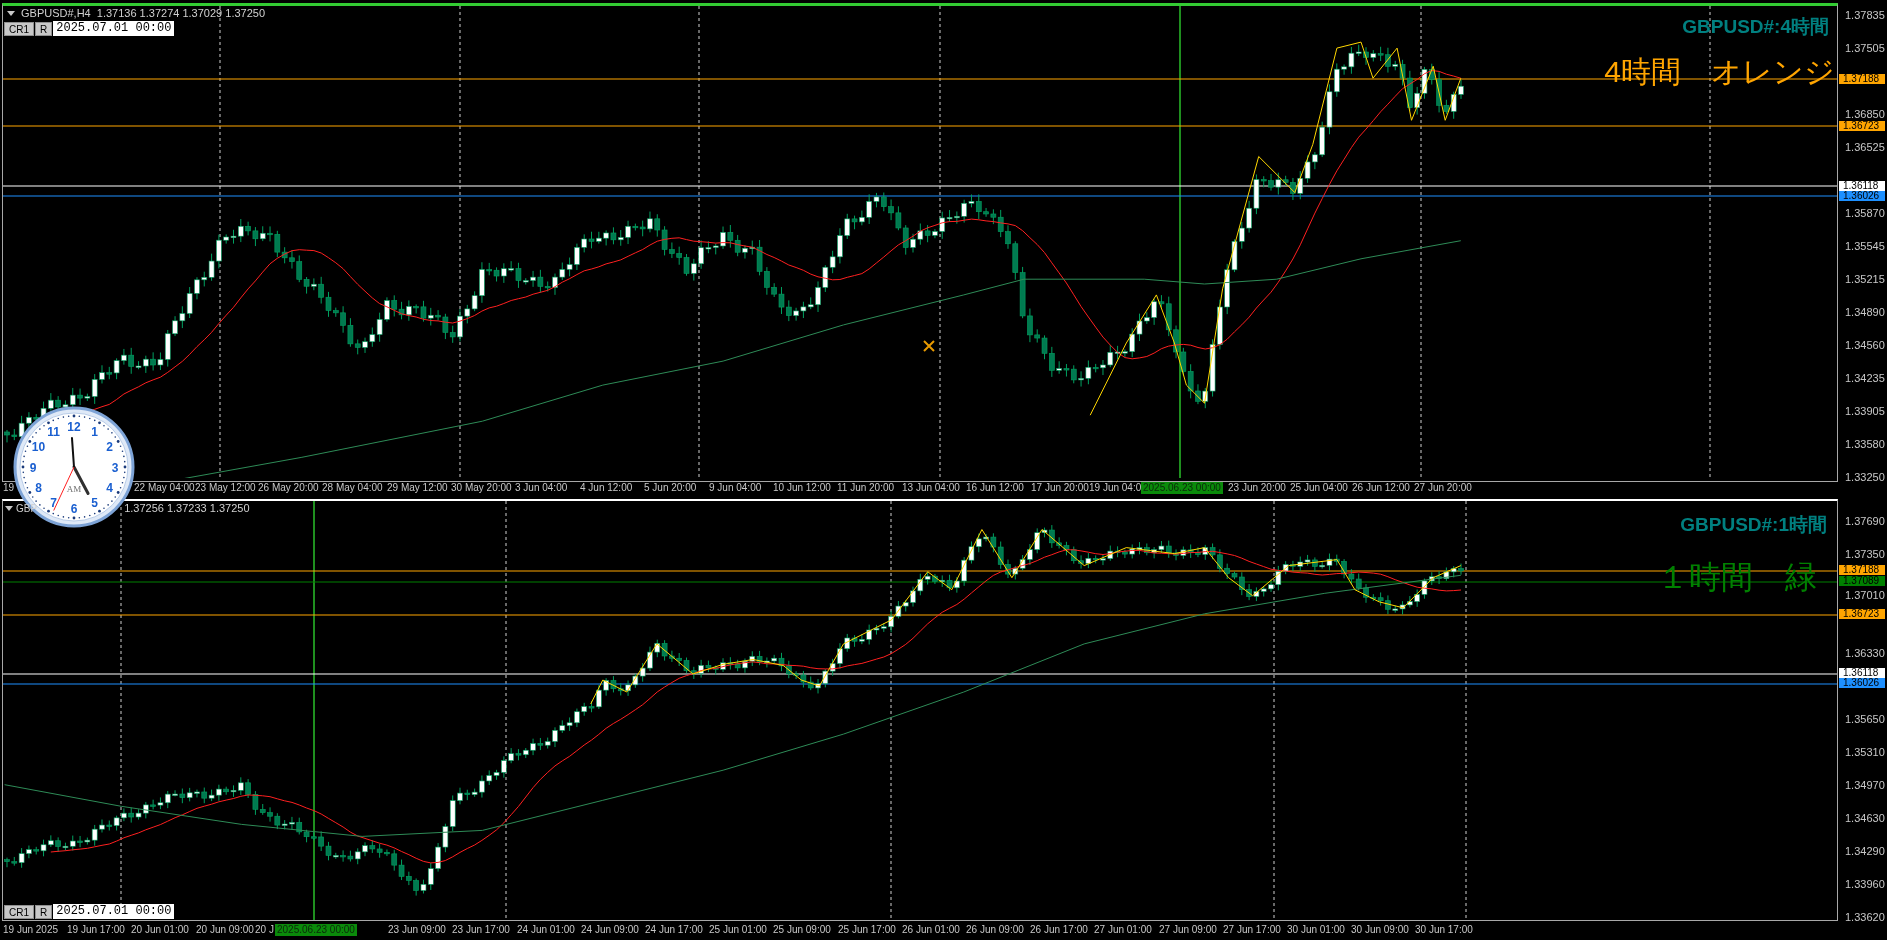  What do you see at coordinates (1380, 930) in the screenshot?
I see `time-axis-label: 30 Jun 09:00` at bounding box center [1380, 930].